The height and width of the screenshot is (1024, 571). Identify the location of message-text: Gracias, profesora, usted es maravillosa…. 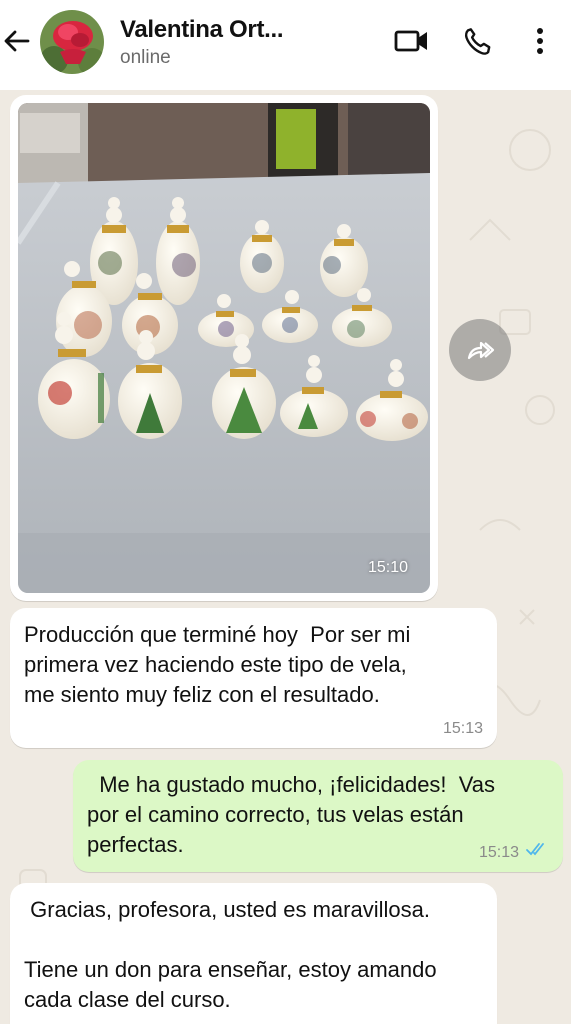
(230, 954).